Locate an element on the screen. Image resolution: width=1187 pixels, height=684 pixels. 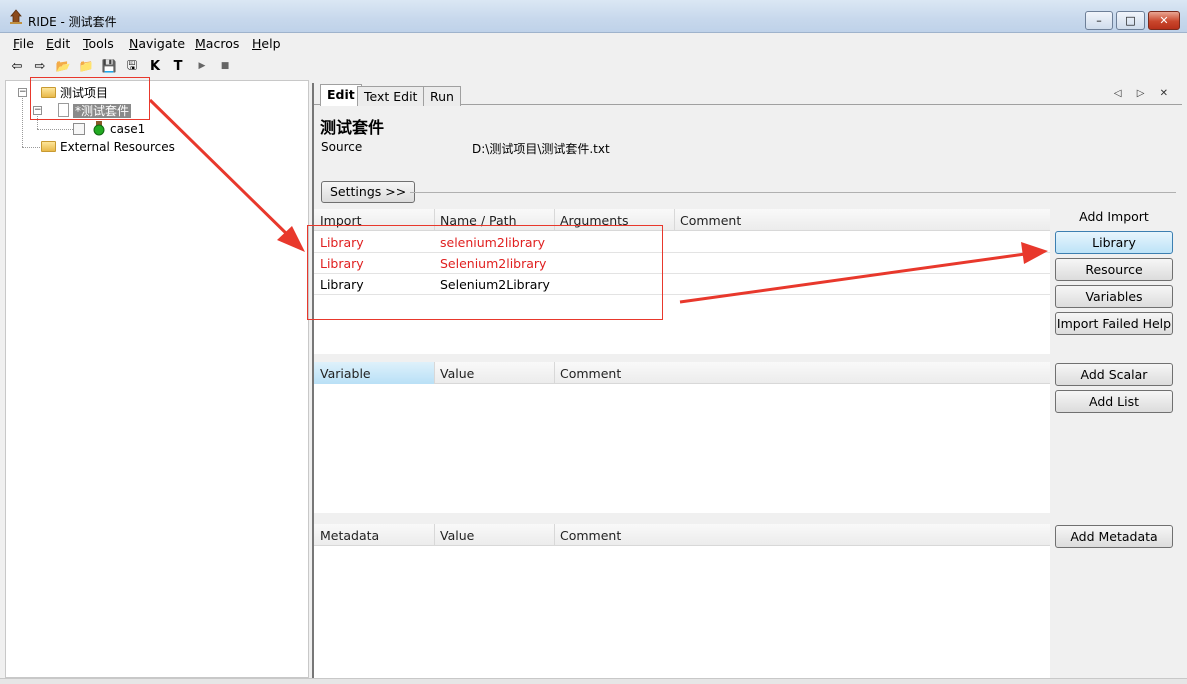
add-scalar-button: Add Scalar is located at coordinates (1114, 374).